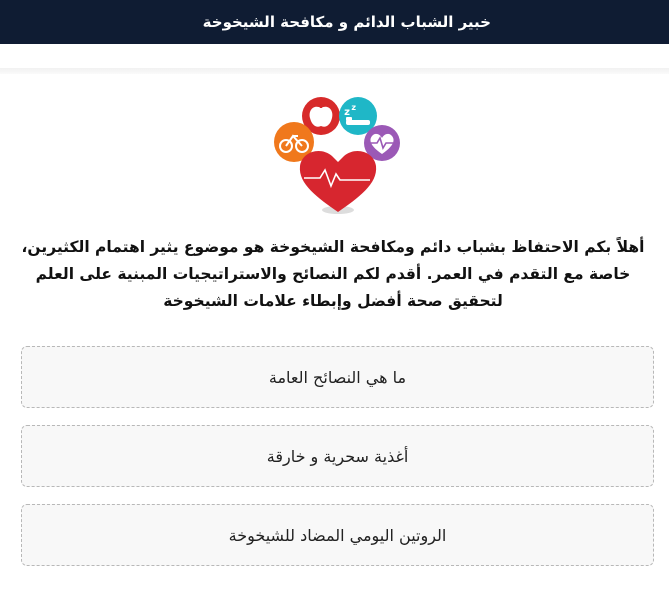  What do you see at coordinates (337, 377) in the screenshot?
I see `option-general-tips-button: ما هي النصائح العامة` at bounding box center [337, 377].